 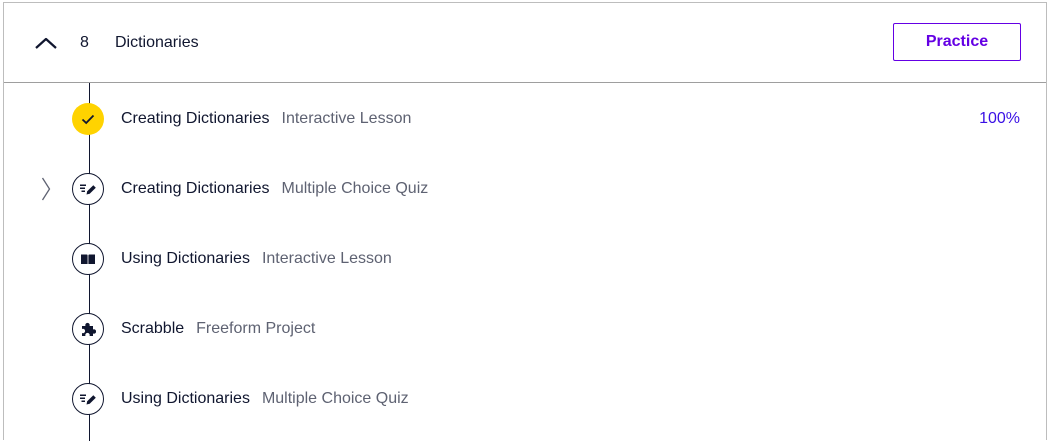 I want to click on item-link: Using Dictionaries Multiple Choice Quiz, so click(x=265, y=399).